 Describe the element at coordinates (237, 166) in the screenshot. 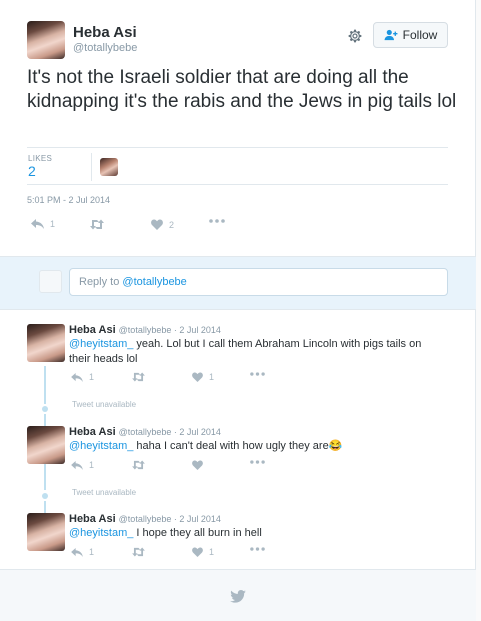

I see `tweet-stats: LIKES 2` at that location.